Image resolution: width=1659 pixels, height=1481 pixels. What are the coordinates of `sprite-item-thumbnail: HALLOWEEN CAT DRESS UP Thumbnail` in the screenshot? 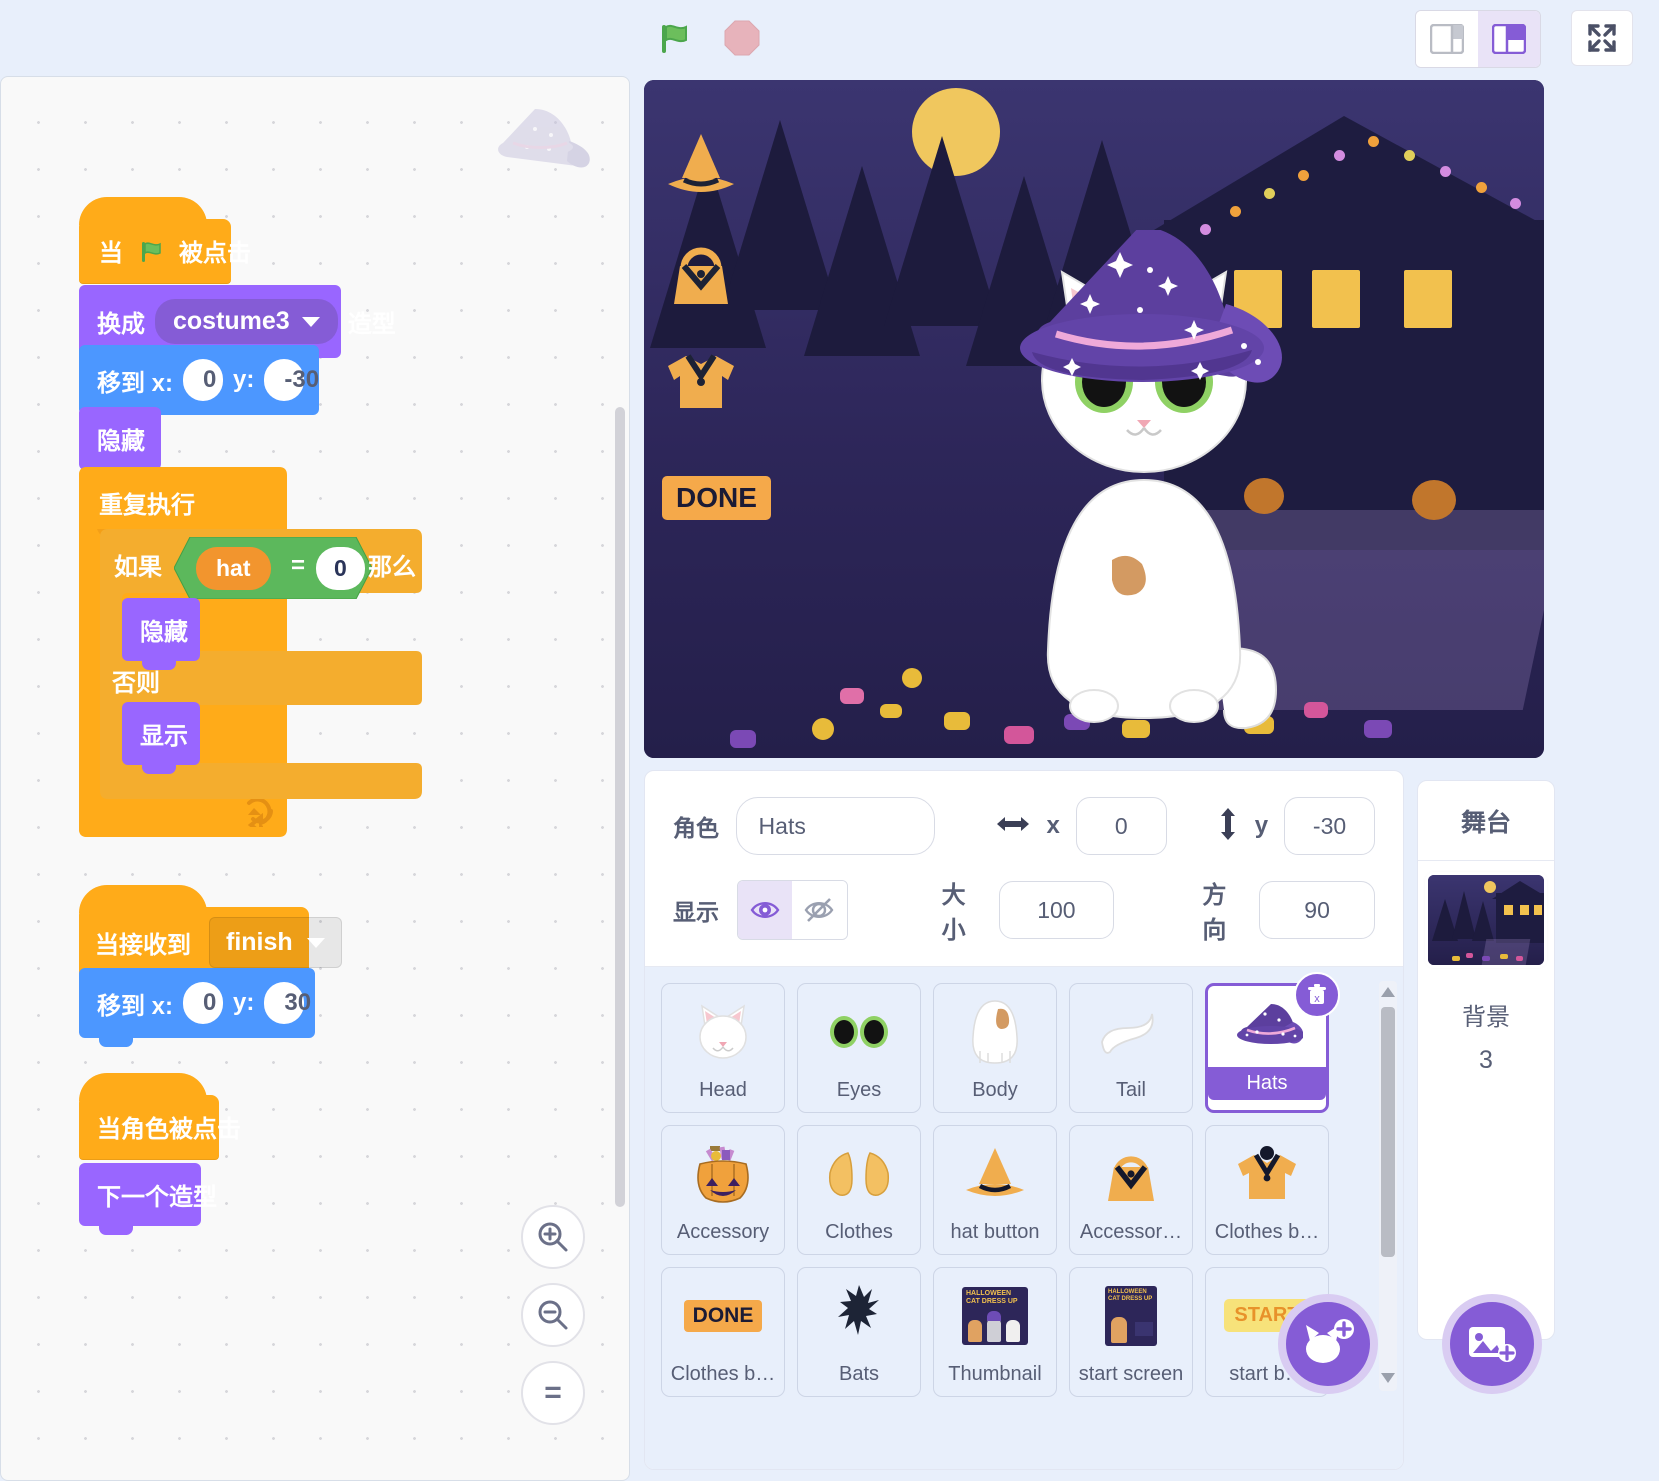 It's located at (995, 1332).